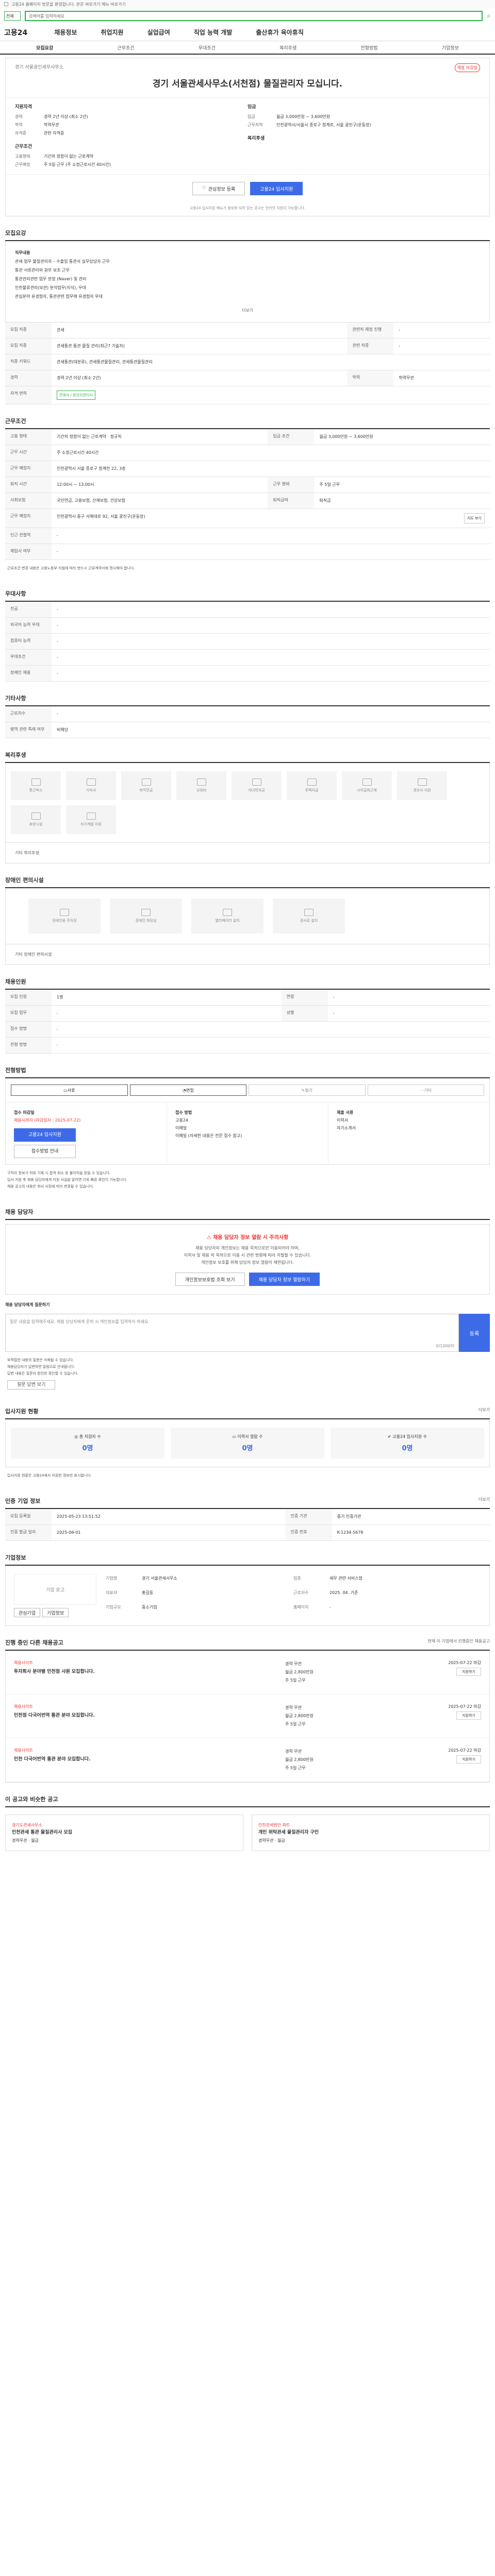 Image resolution: width=495 pixels, height=2576 pixels. What do you see at coordinates (450, 47) in the screenshot?
I see `tab-company: 기업정보` at bounding box center [450, 47].